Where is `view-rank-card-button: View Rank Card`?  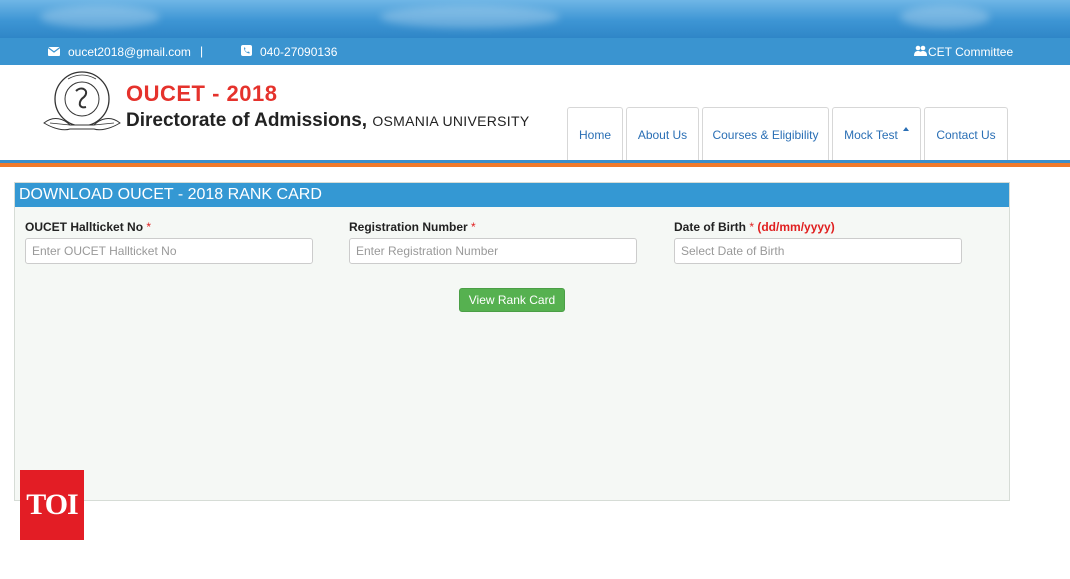 view-rank-card-button: View Rank Card is located at coordinates (512, 300).